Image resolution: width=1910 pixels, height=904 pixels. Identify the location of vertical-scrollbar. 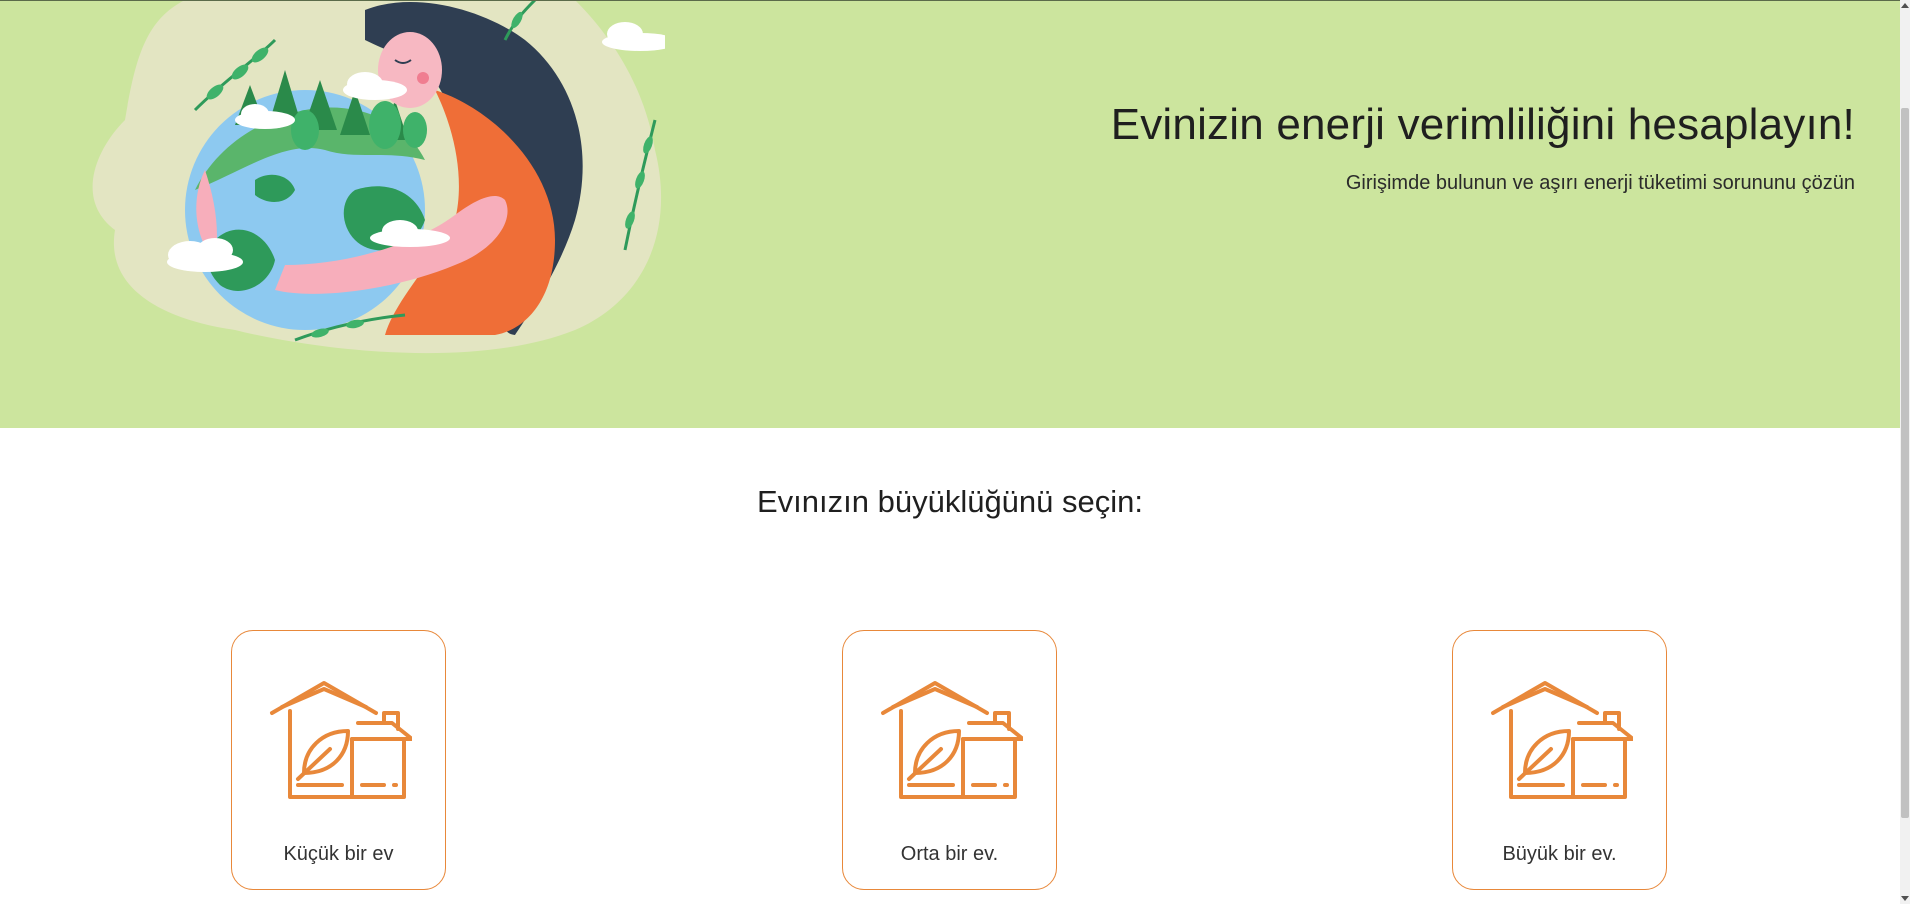
(1905, 452).